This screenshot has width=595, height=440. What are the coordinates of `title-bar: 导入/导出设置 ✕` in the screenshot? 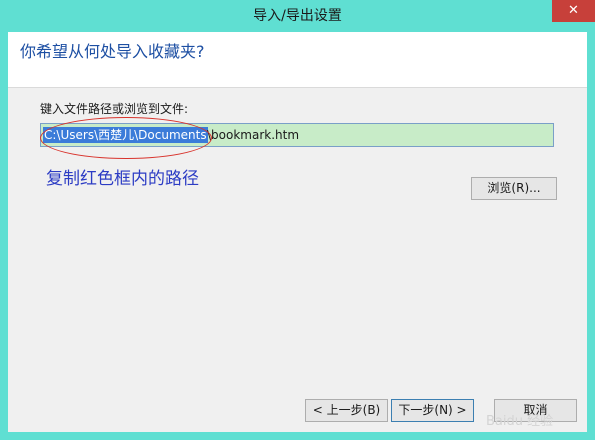 It's located at (297, 16).